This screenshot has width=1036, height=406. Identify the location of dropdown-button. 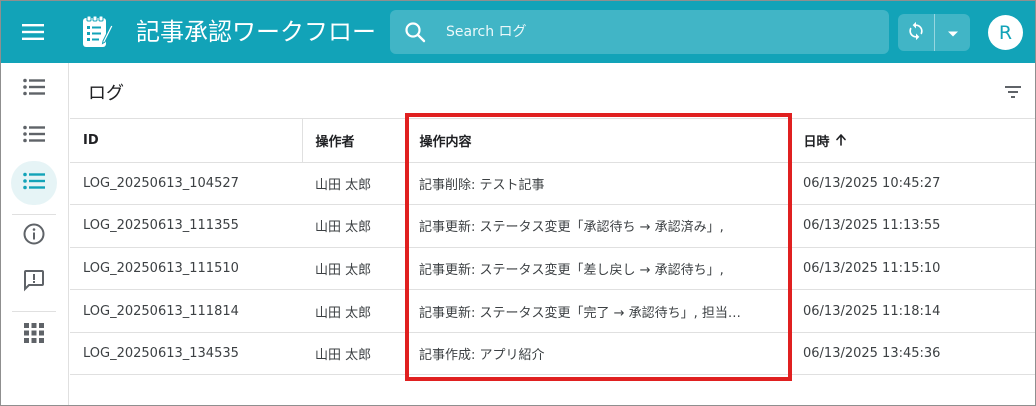
(952, 32).